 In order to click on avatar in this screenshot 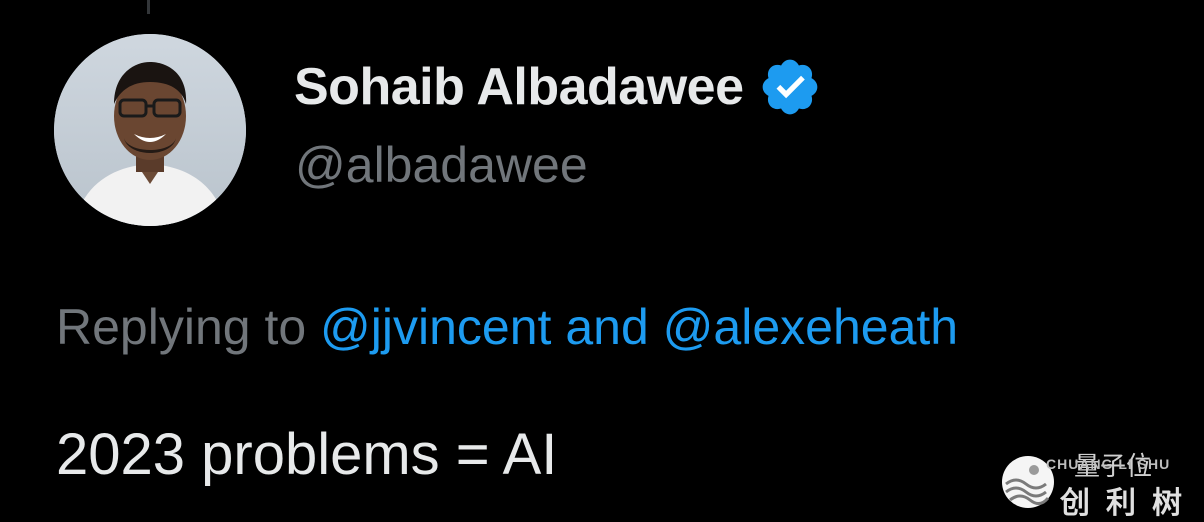, I will do `click(150, 130)`.